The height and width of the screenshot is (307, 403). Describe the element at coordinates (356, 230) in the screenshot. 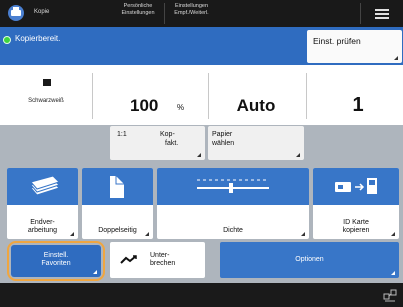

I see `id-card-label-line2: kopieren` at that location.